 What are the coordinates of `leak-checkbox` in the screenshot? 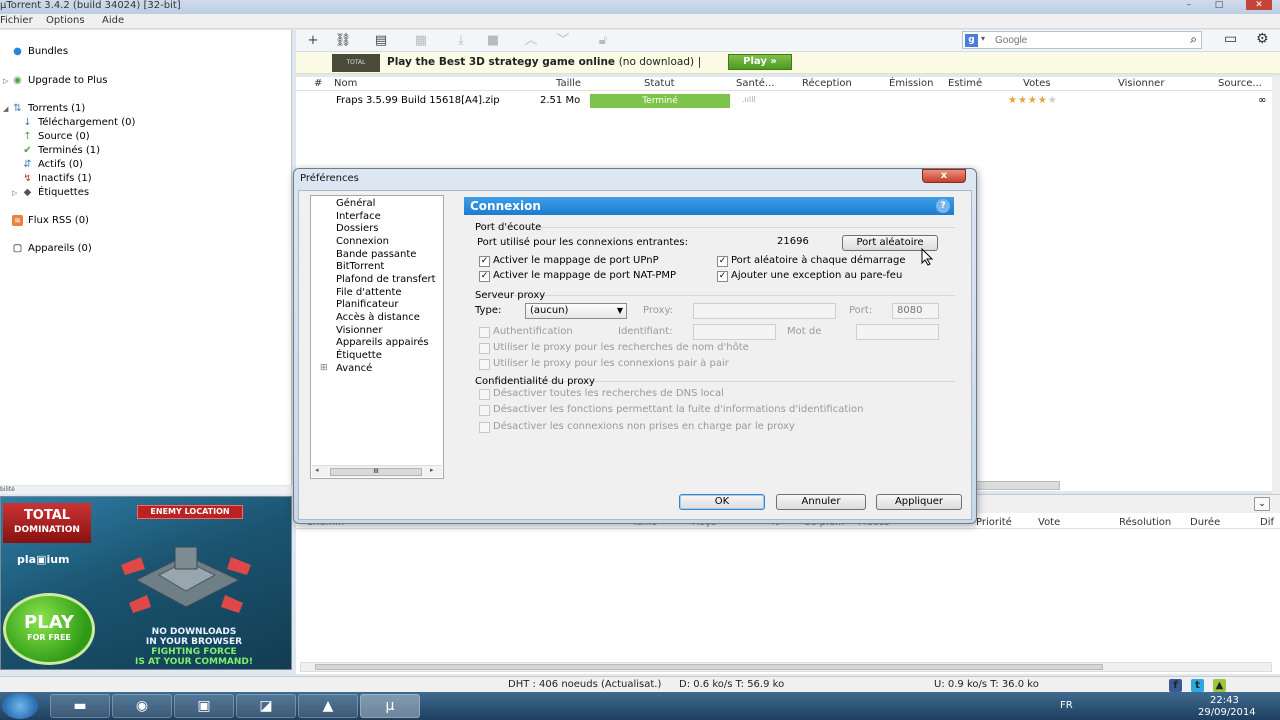 It's located at (484, 410).